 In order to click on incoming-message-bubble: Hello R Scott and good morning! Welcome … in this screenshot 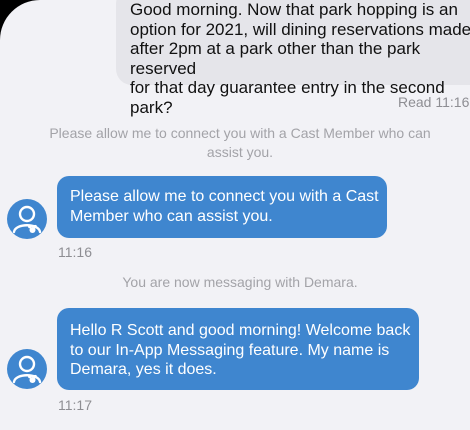, I will do `click(238, 349)`.